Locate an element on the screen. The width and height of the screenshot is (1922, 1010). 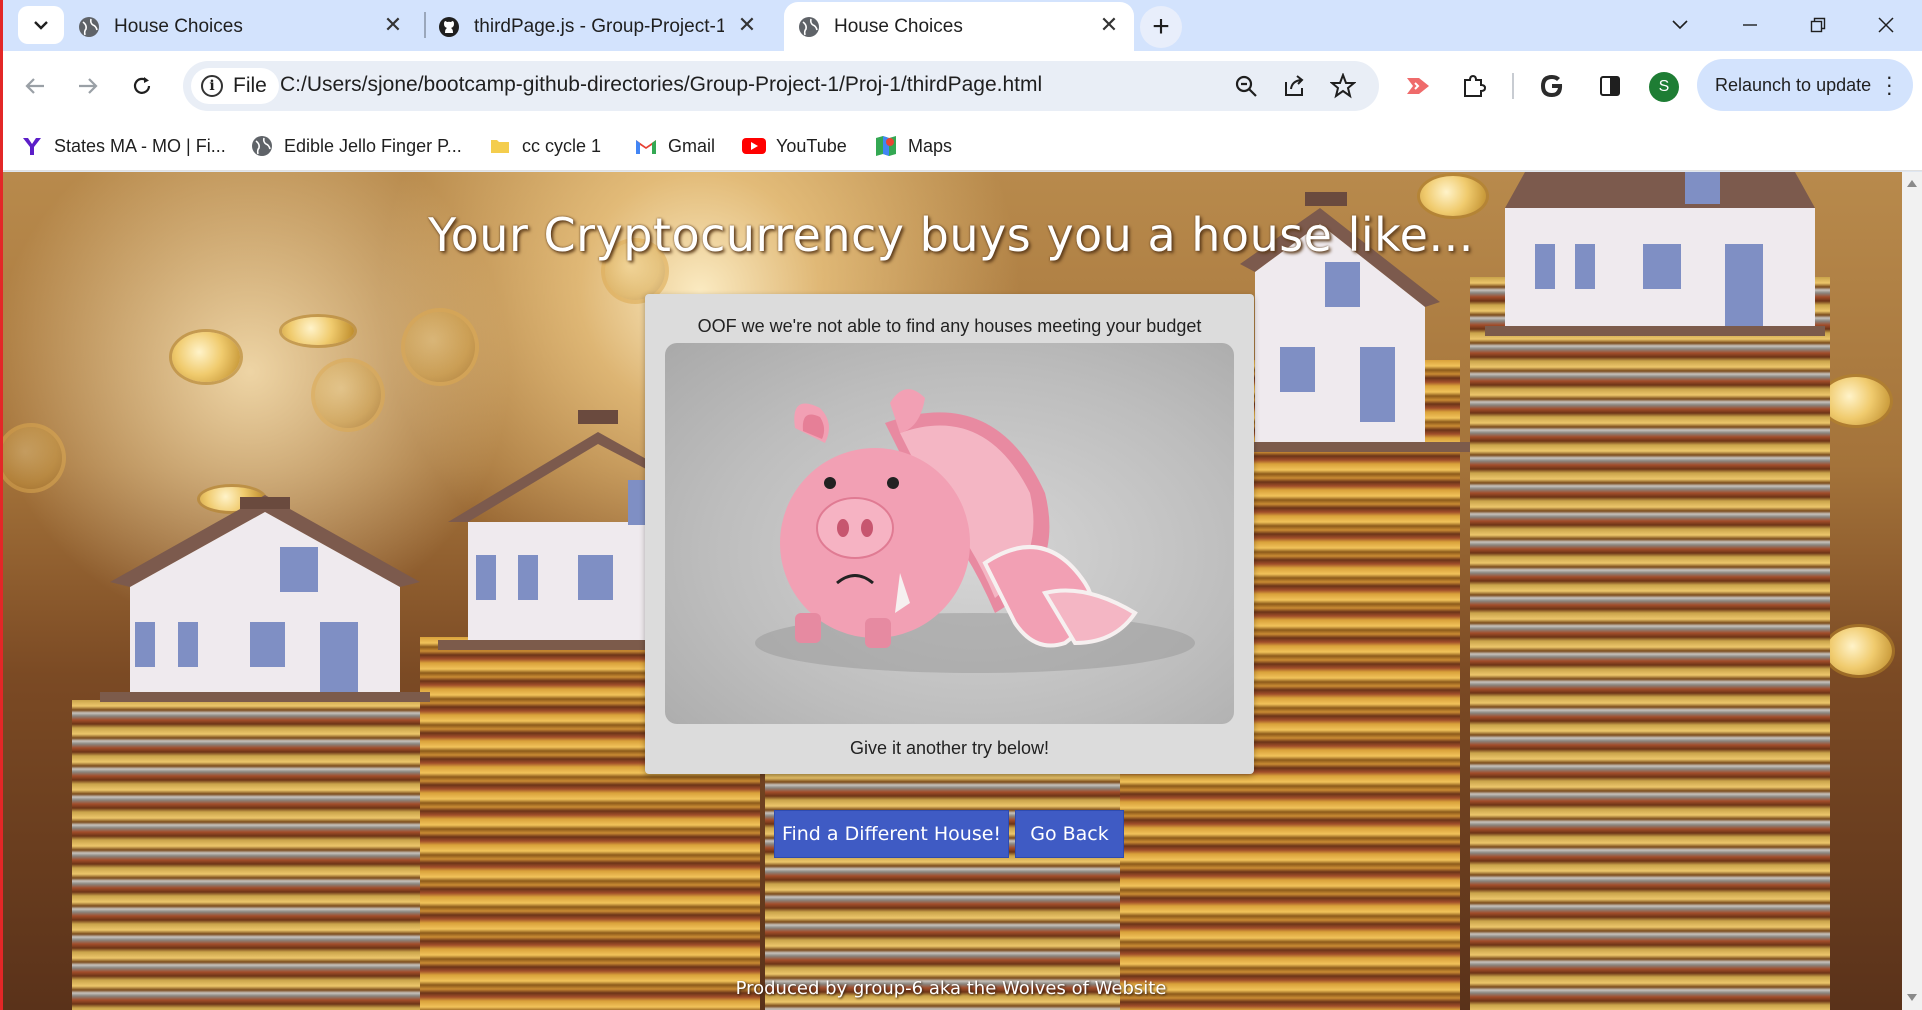
bookmark-gmail: Gmail is located at coordinates (674, 146).